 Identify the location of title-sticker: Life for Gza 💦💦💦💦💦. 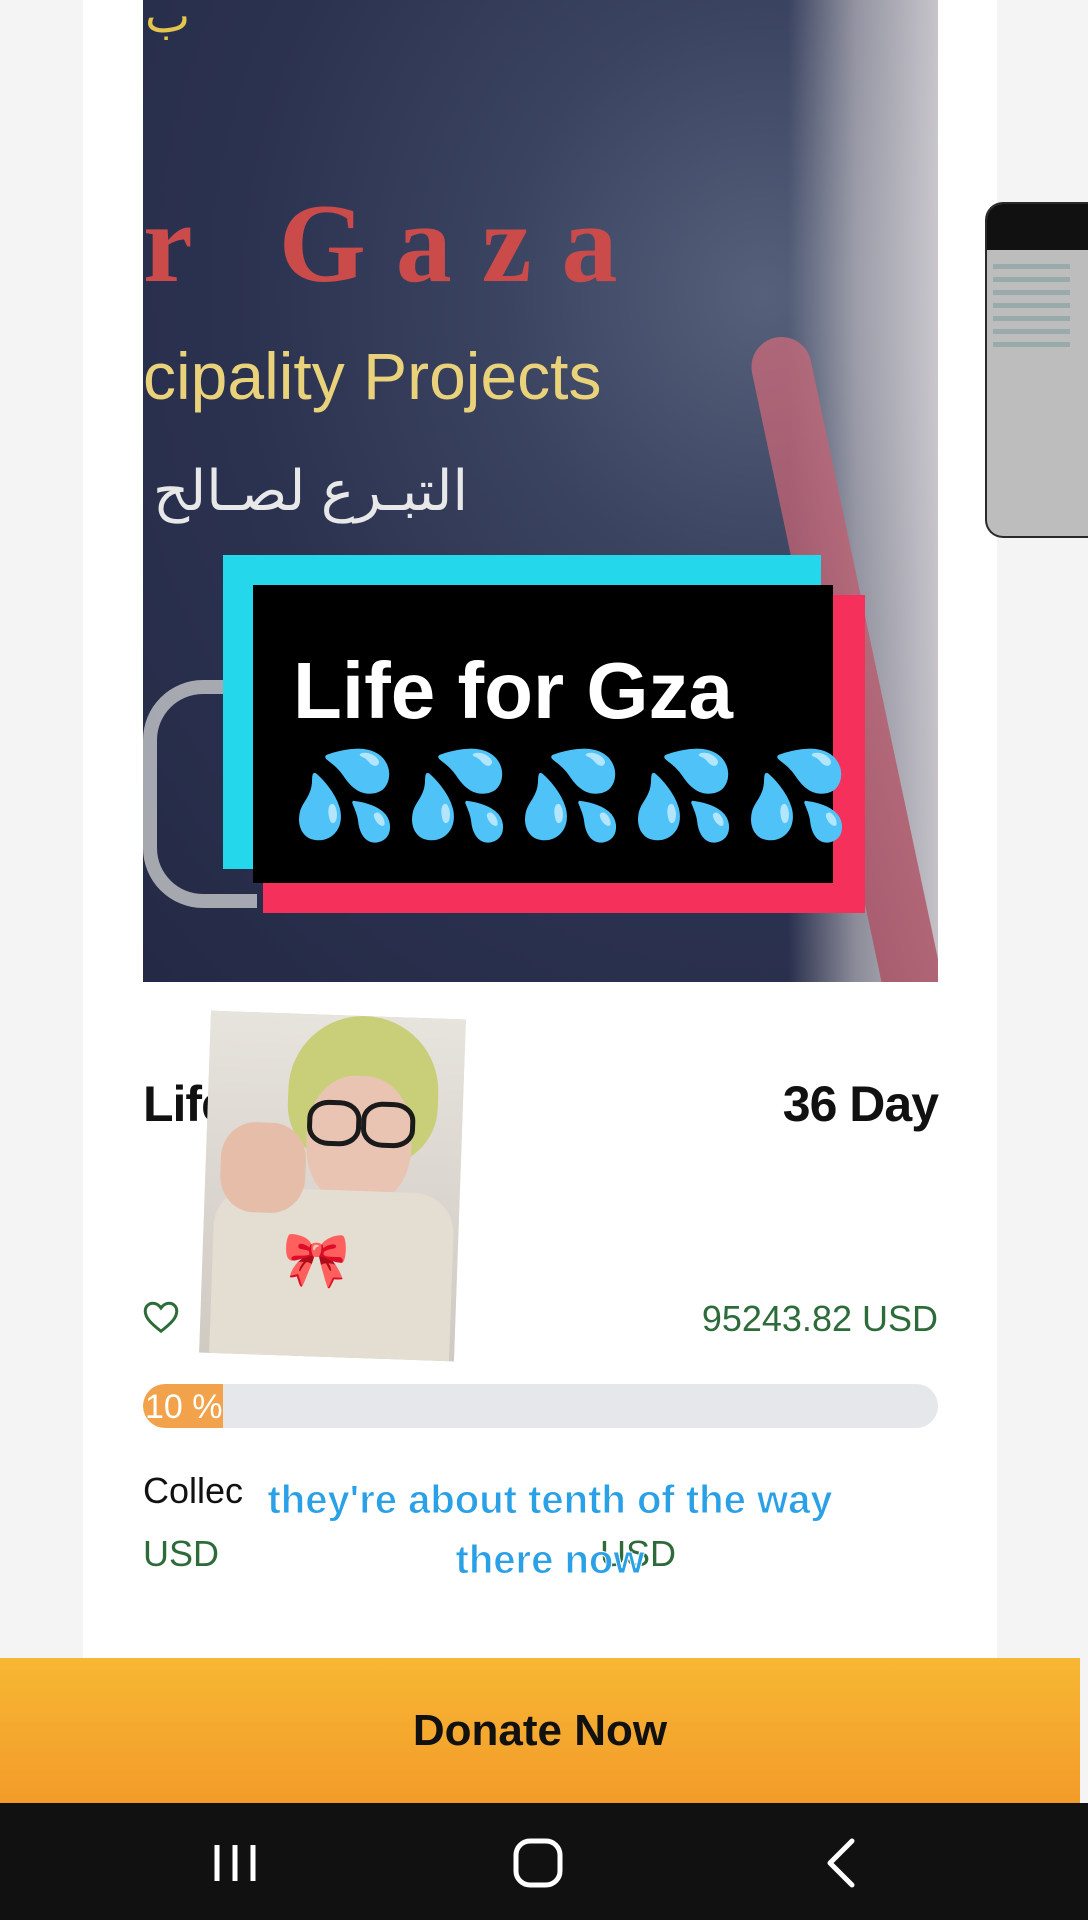
(544, 734).